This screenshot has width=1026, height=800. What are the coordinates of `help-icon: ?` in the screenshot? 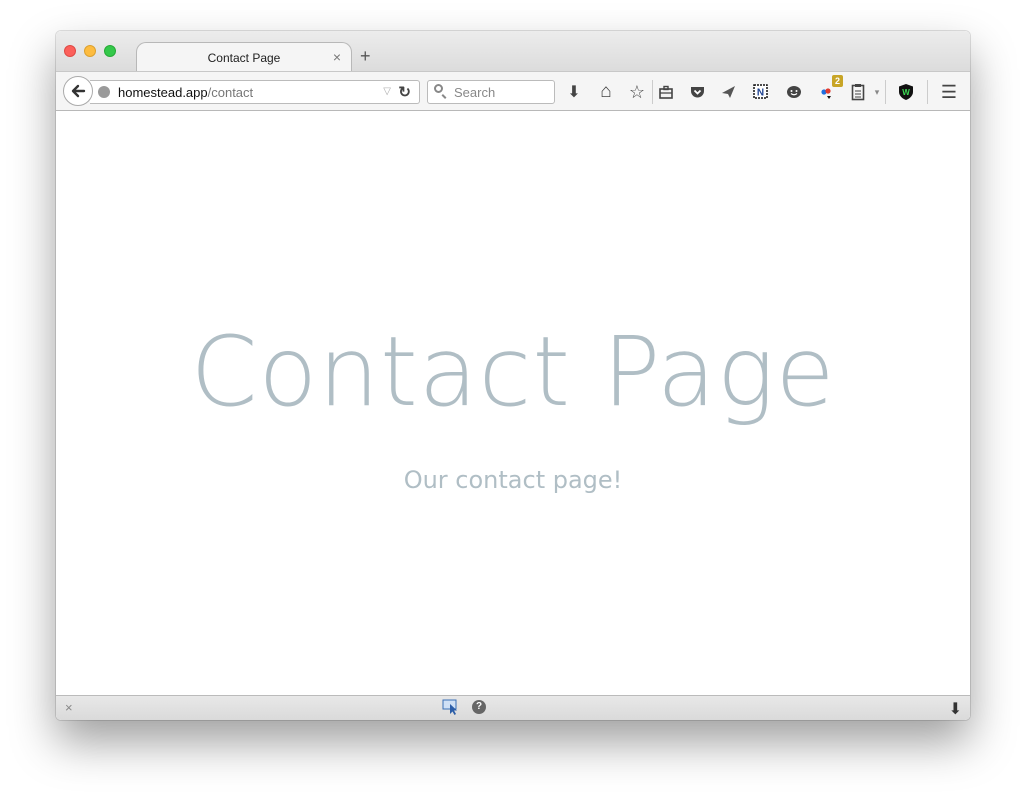 It's located at (479, 707).